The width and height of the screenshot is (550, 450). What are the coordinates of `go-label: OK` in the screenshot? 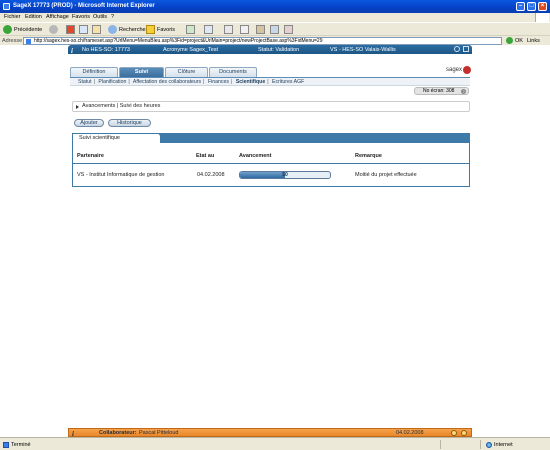 It's located at (519, 40).